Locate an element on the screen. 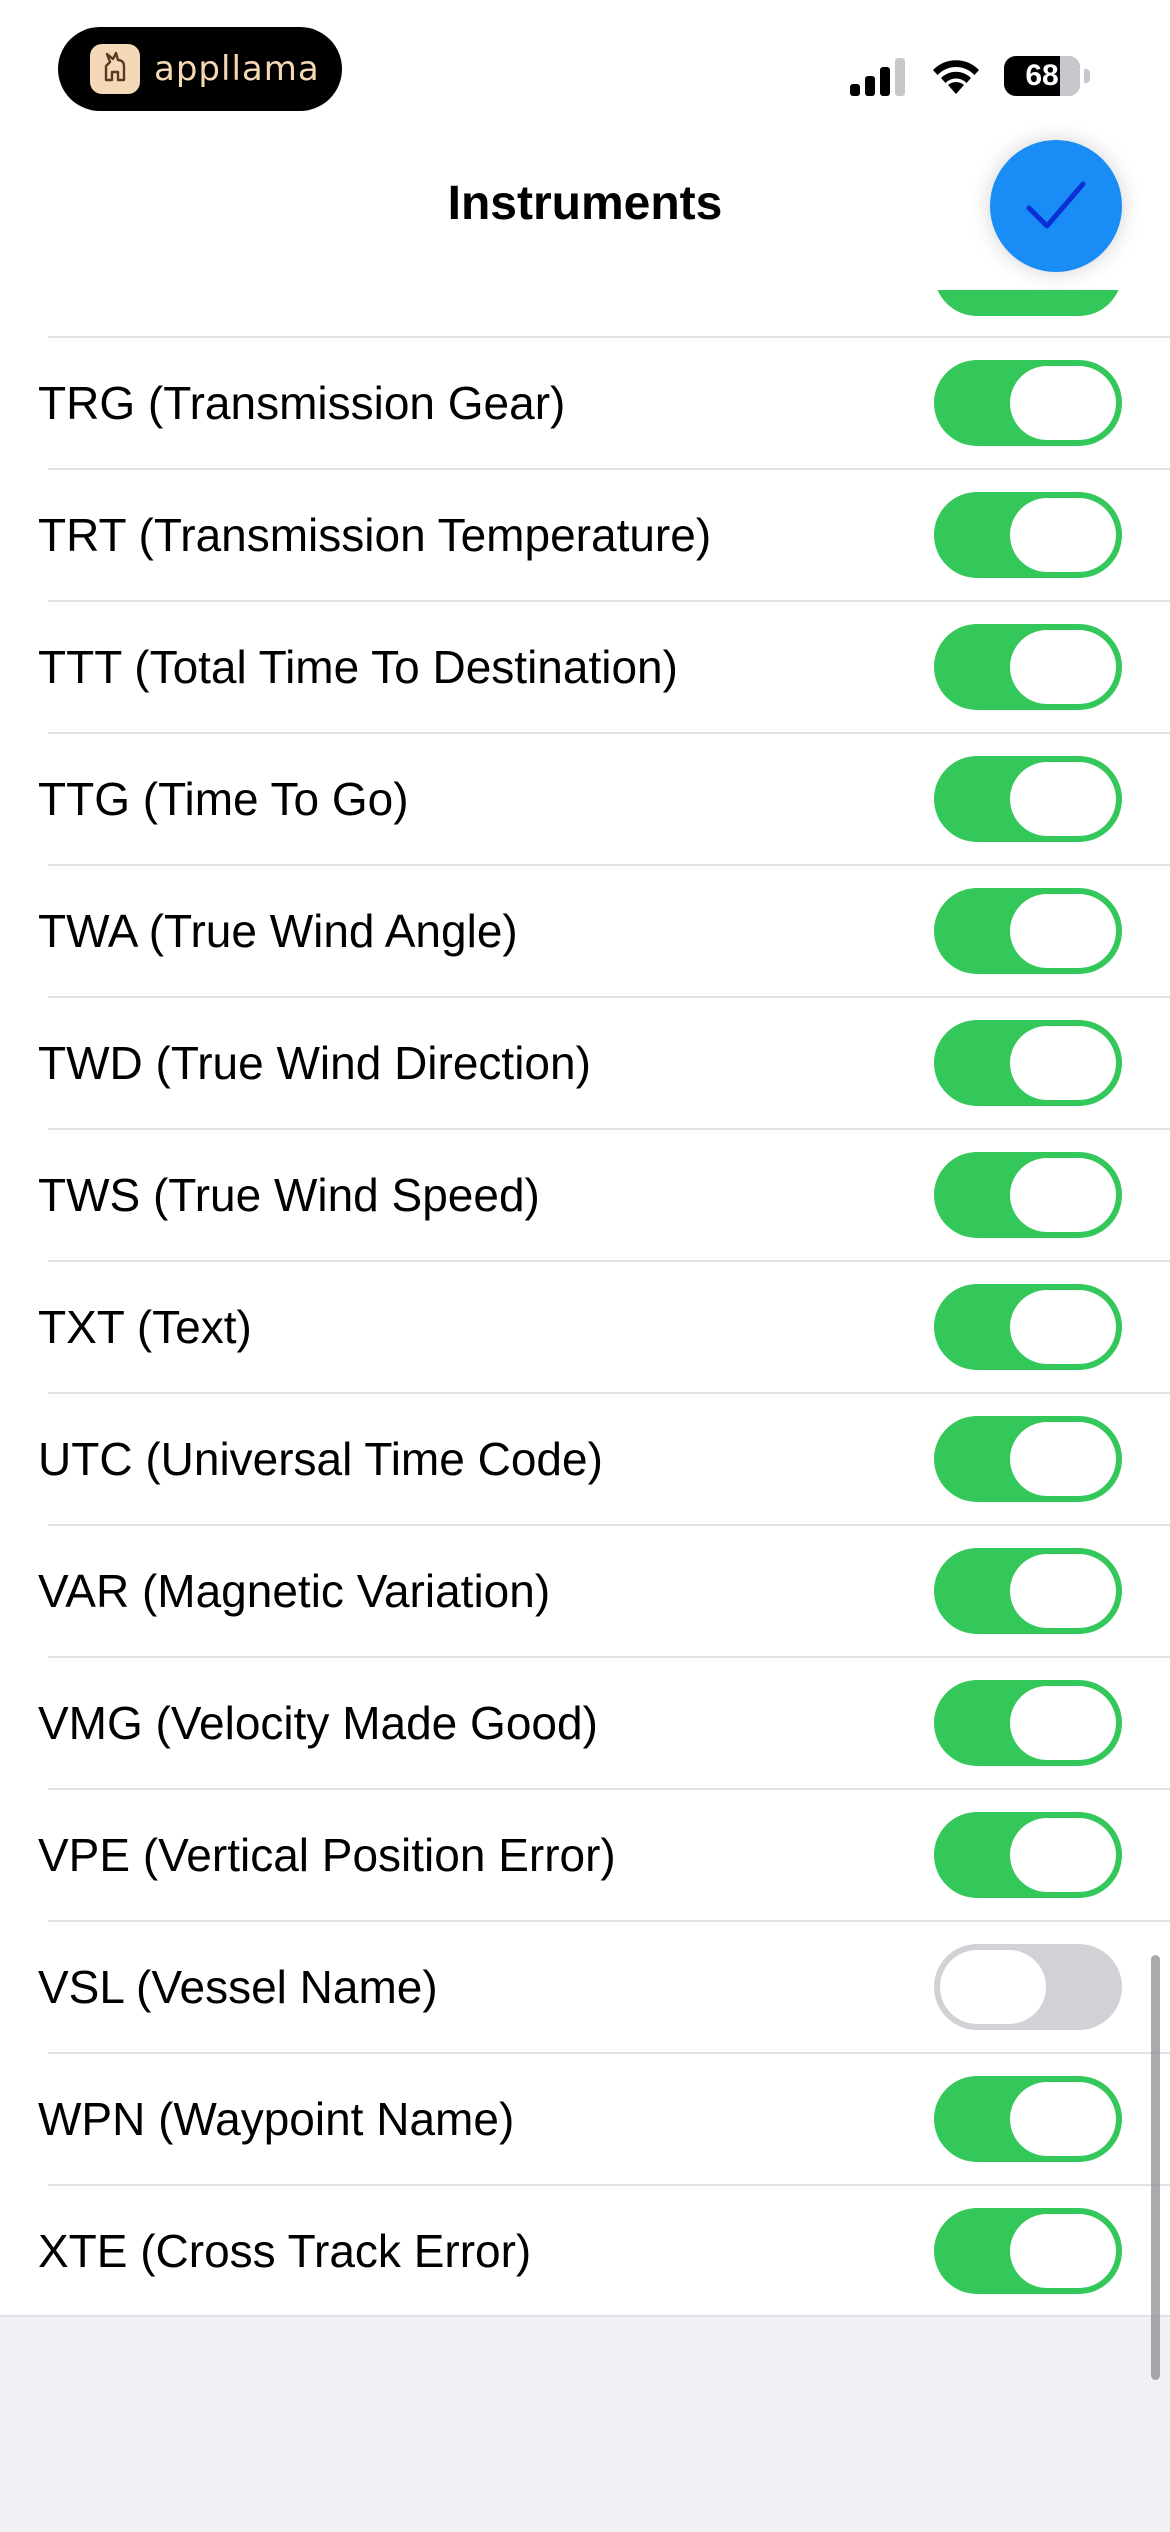  instrument-label: TRG (Transmission Gear) is located at coordinates (302, 403).